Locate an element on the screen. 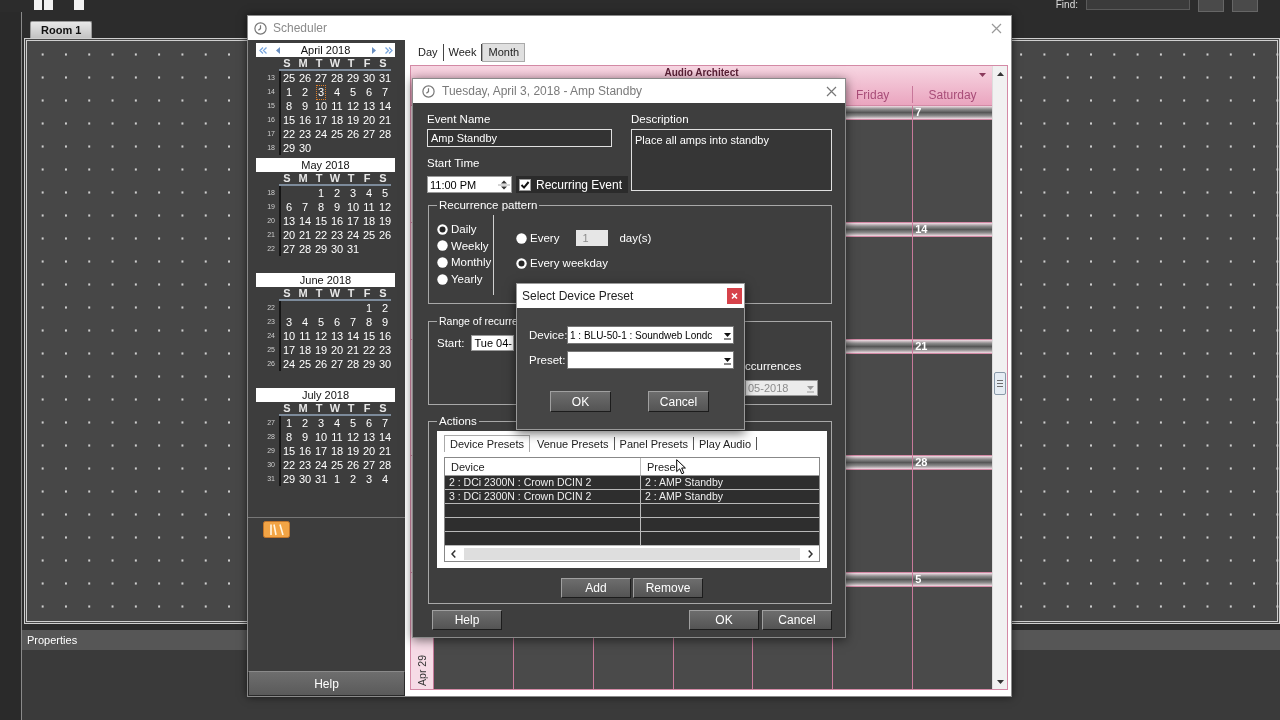 The image size is (1280, 720). vertical-scrollbar is located at coordinates (999, 377).